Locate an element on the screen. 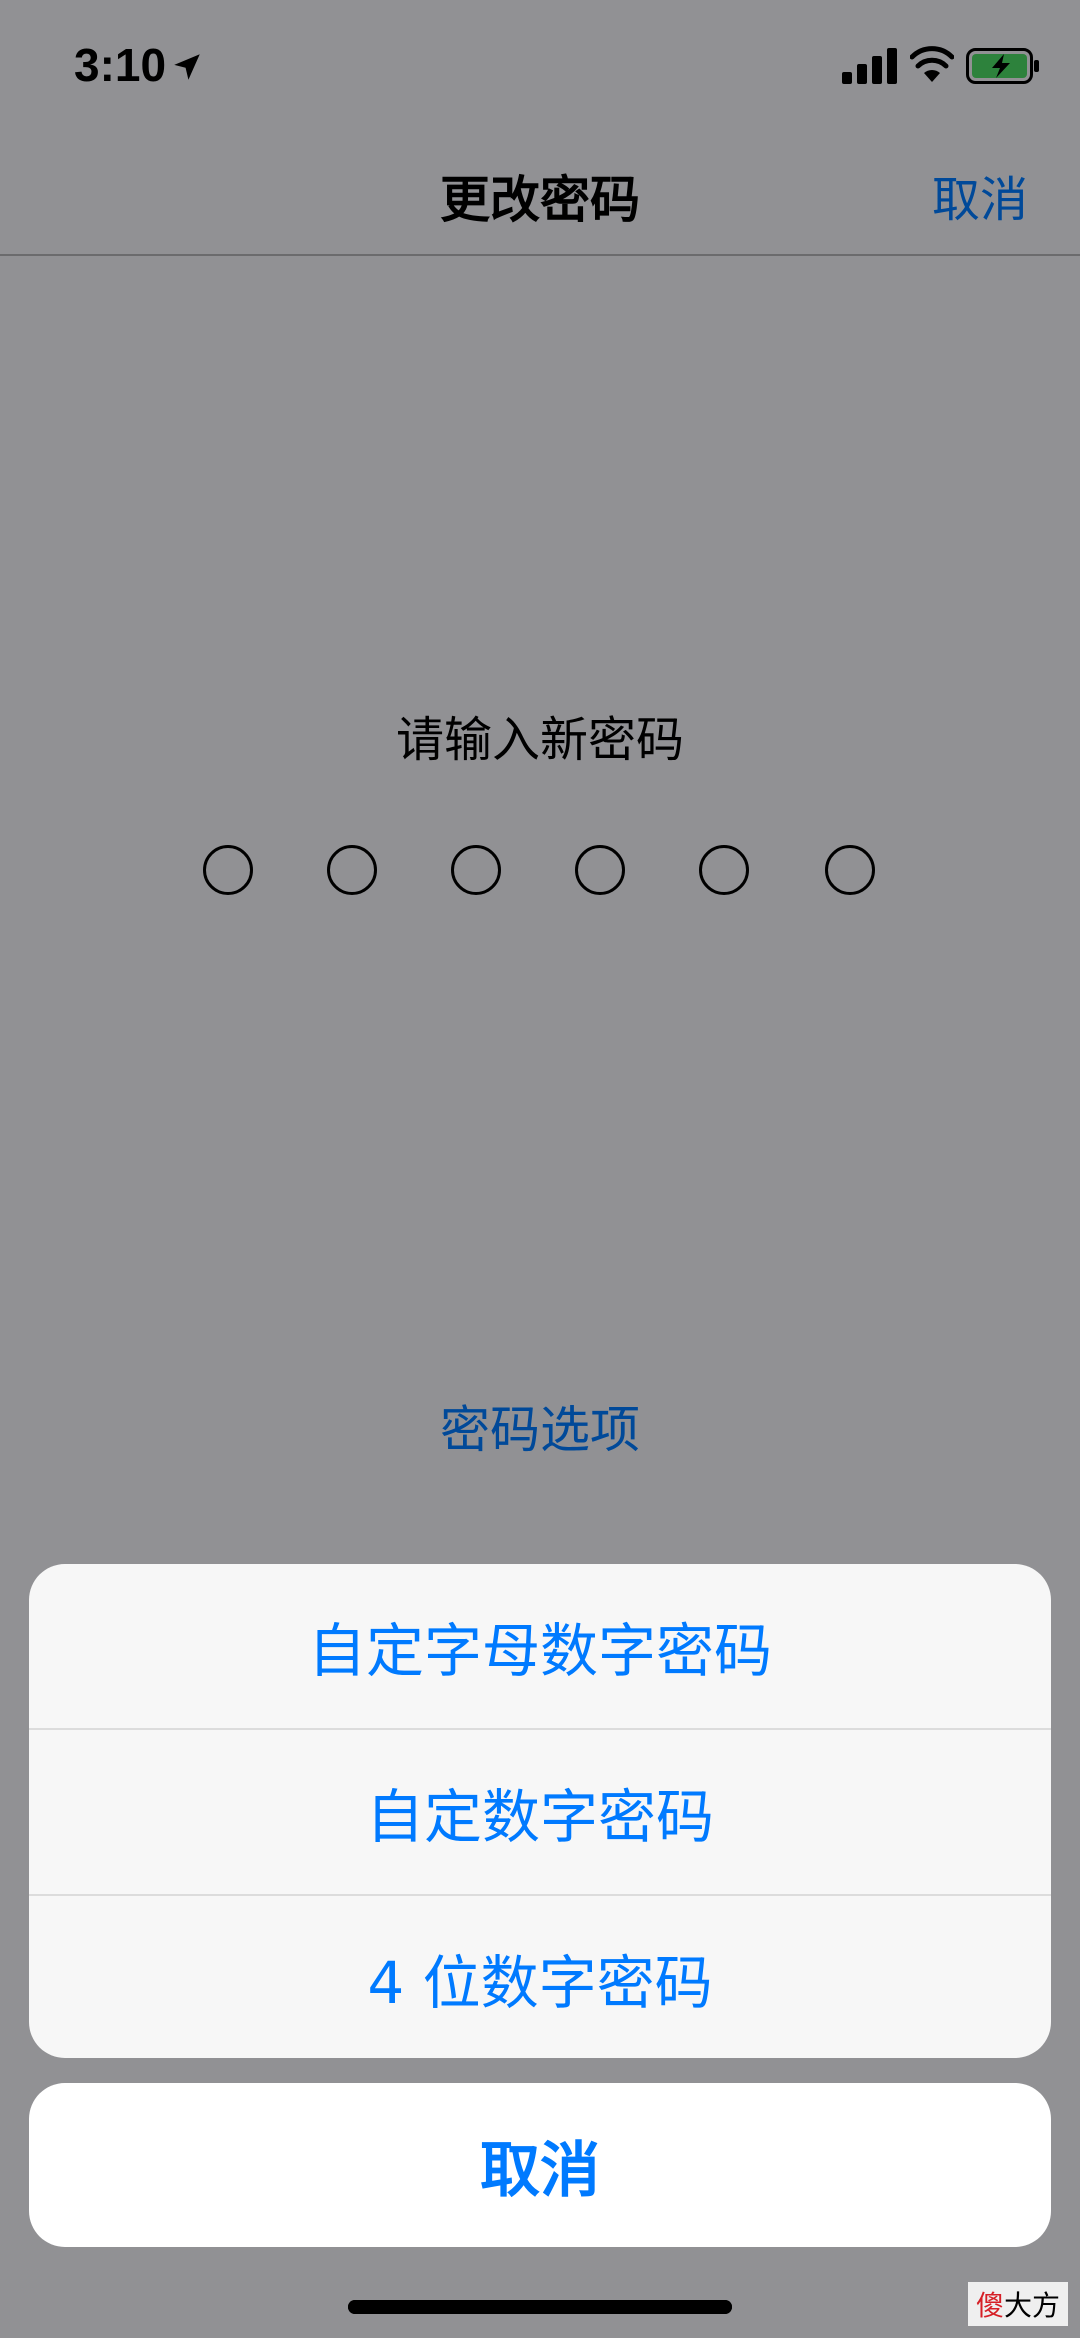  watermark: 傻大方 is located at coordinates (1017, 2304).